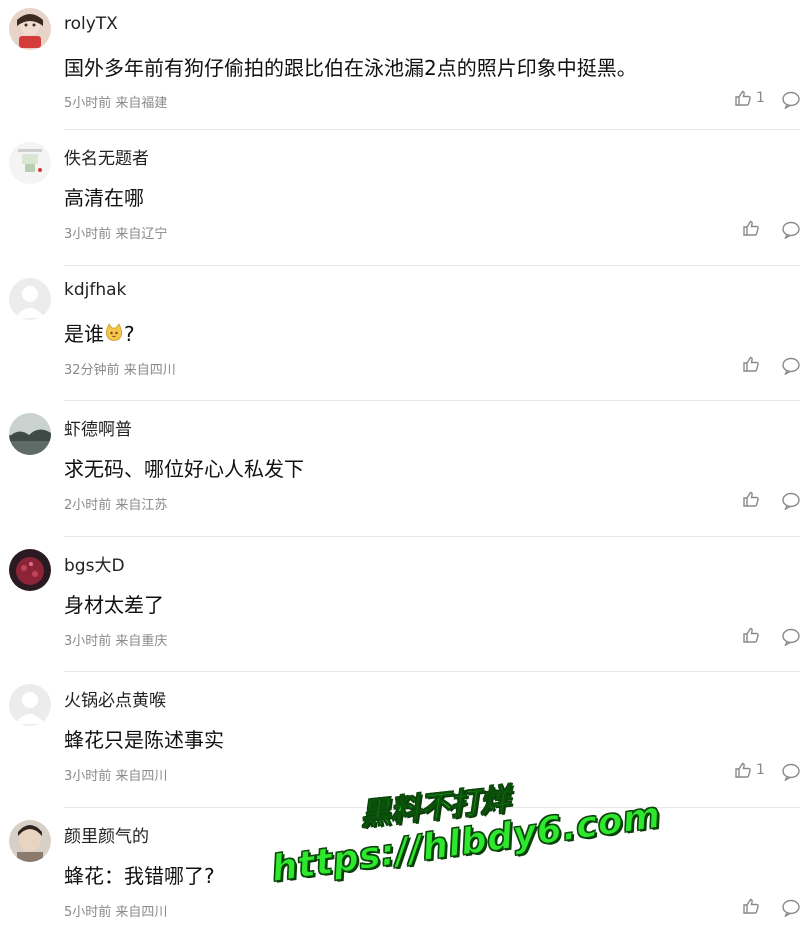 The image size is (800, 943). I want to click on username: 虾德啊普, so click(98, 427).